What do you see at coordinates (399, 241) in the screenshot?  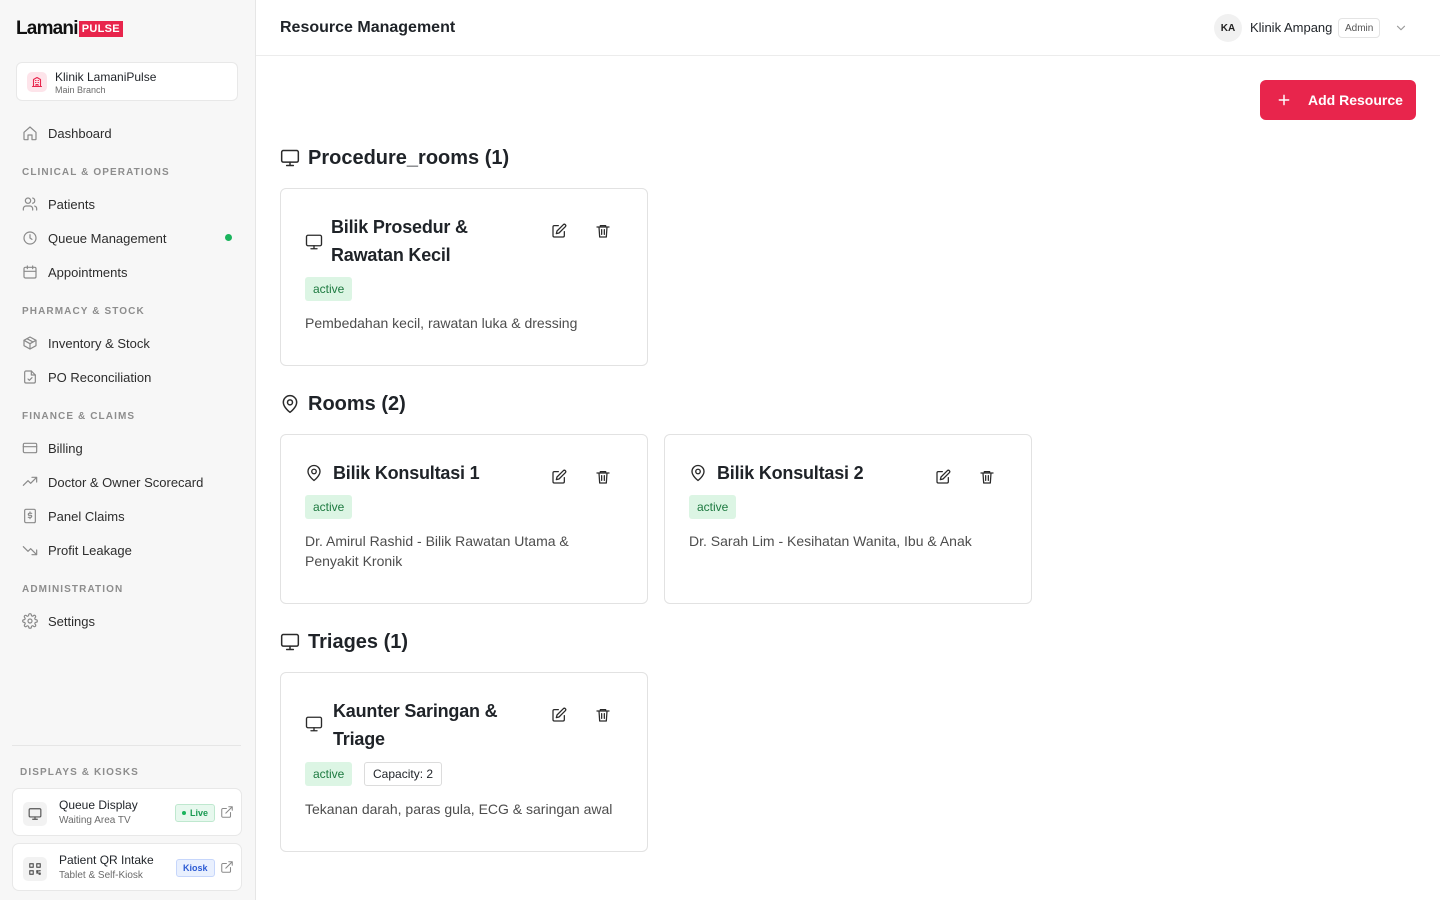 I see `resource-title: Bilik Prosedur & Rawatan Kecil` at bounding box center [399, 241].